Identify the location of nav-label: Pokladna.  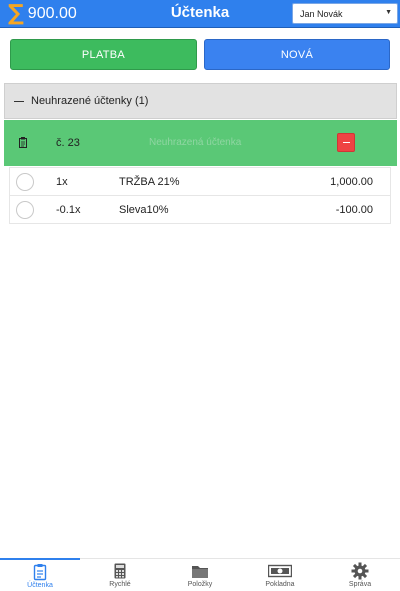
(280, 584).